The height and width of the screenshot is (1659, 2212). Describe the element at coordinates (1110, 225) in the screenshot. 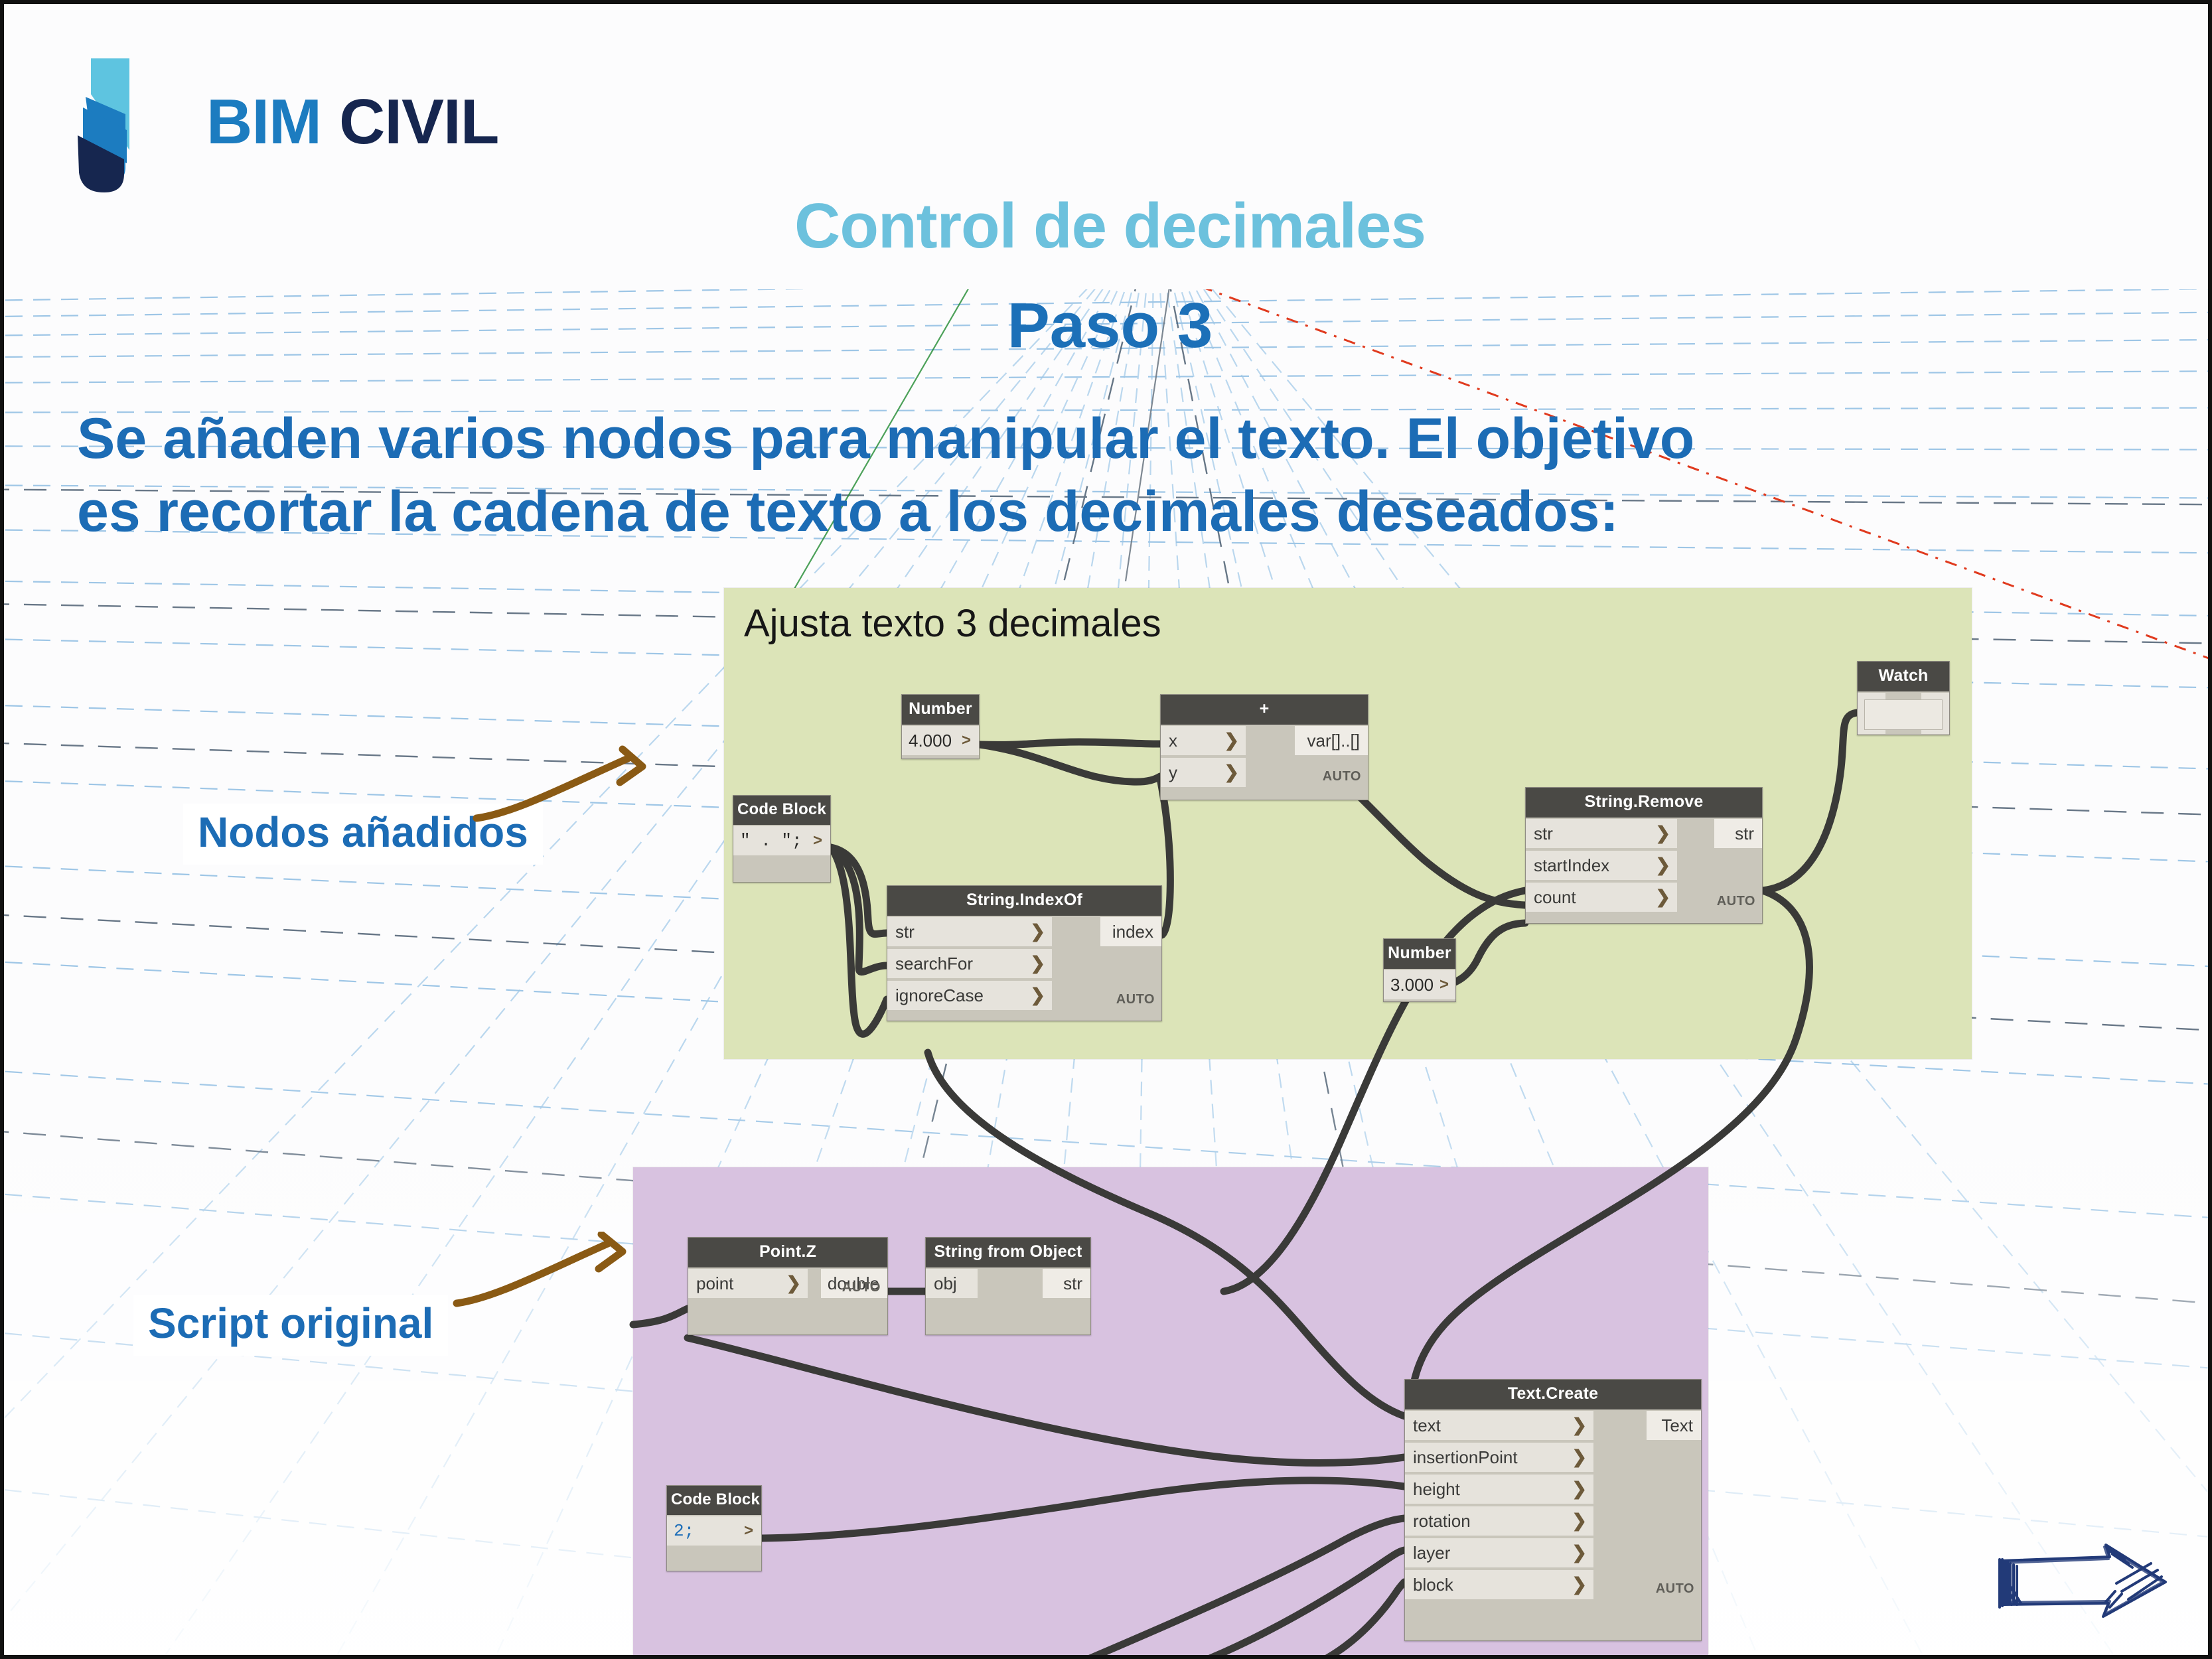

I see `page-title: Control de decimales` at that location.